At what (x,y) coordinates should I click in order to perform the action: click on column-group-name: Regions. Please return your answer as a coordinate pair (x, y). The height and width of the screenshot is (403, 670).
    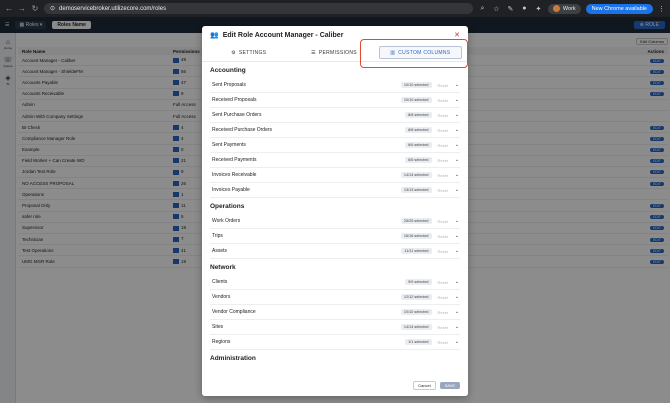
    Looking at the image, I should click on (221, 342).